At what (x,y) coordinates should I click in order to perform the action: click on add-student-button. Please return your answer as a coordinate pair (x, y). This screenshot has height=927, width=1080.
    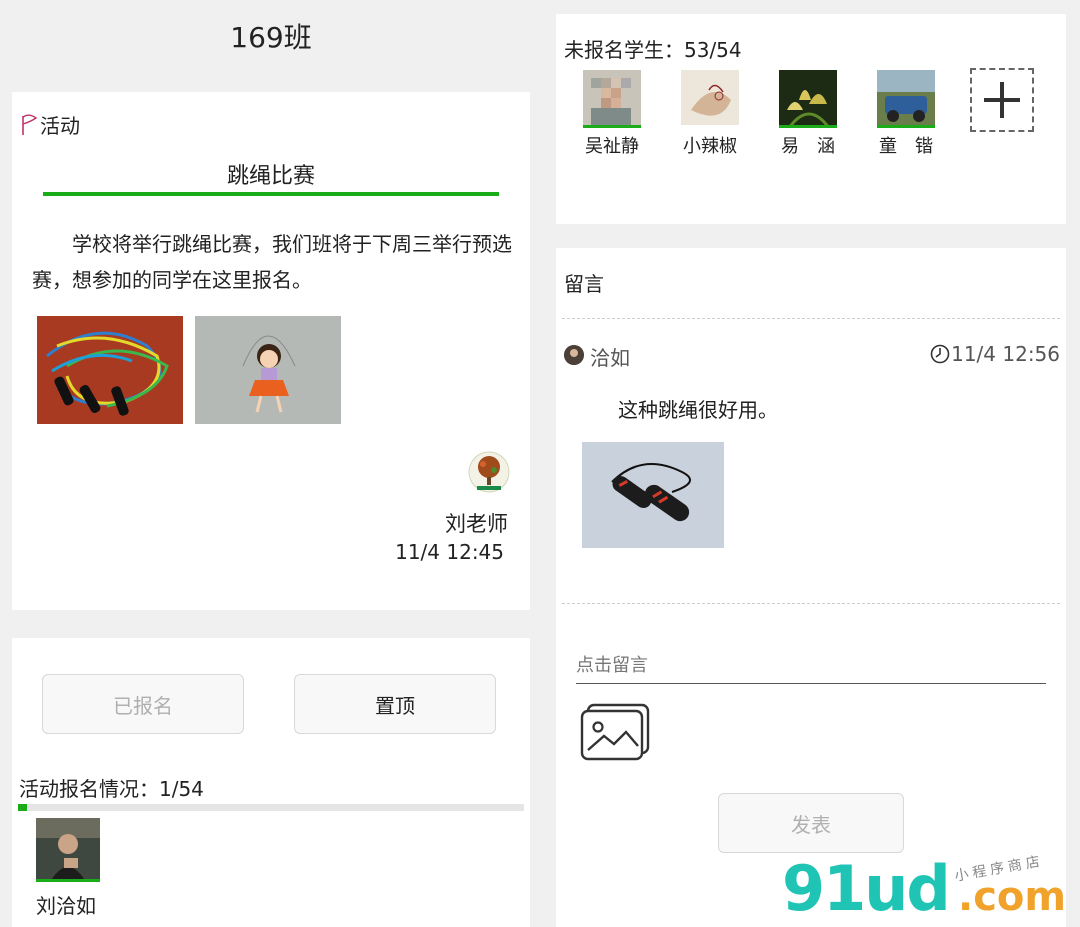
    Looking at the image, I should click on (1002, 100).